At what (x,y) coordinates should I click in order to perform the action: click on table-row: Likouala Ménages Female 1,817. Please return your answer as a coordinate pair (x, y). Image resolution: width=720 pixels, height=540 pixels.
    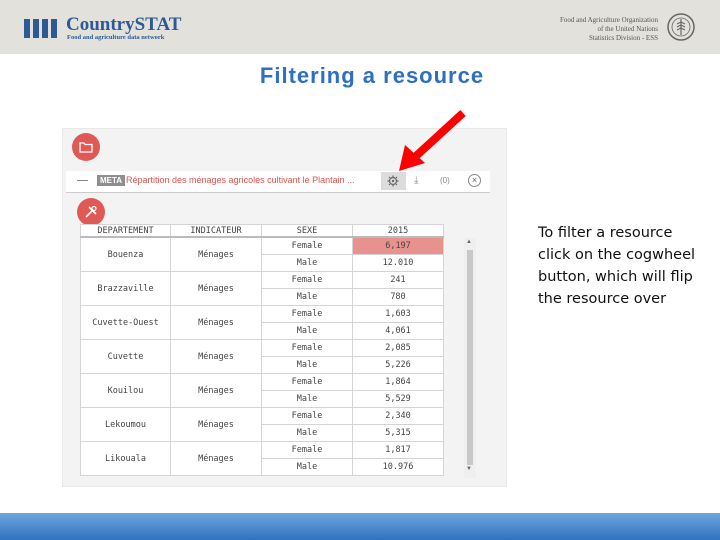
    Looking at the image, I should click on (262, 458).